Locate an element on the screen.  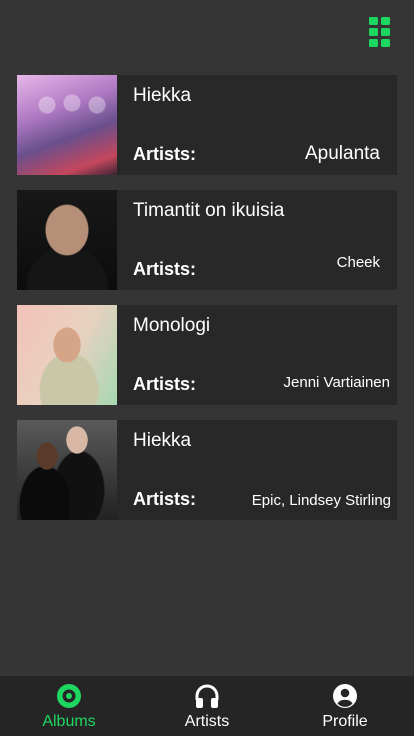
tab-albums: Albums is located at coordinates (69, 706).